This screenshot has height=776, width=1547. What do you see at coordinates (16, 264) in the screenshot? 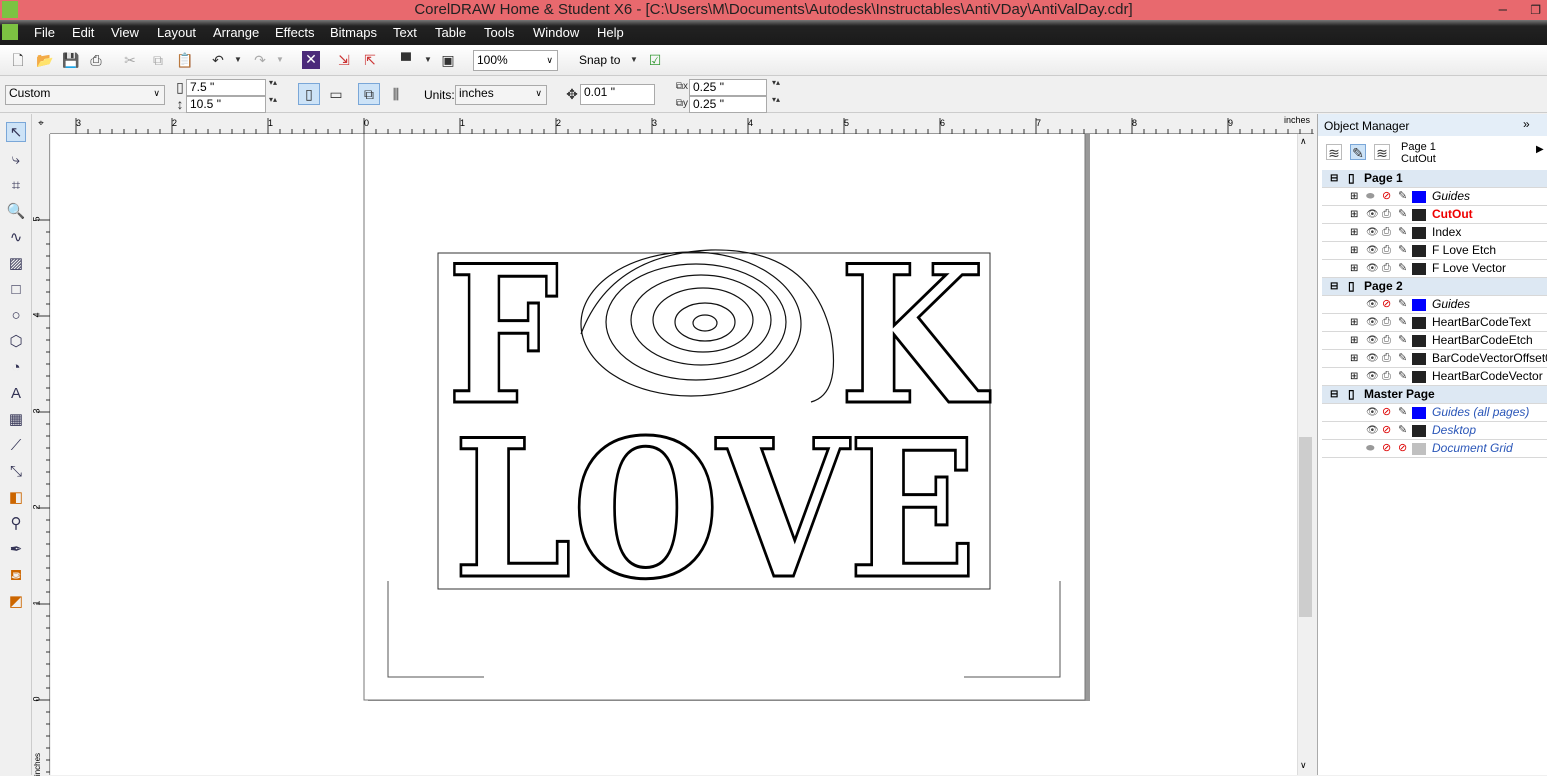
I see `smart-fill-tool-icon: ▨` at bounding box center [16, 264].